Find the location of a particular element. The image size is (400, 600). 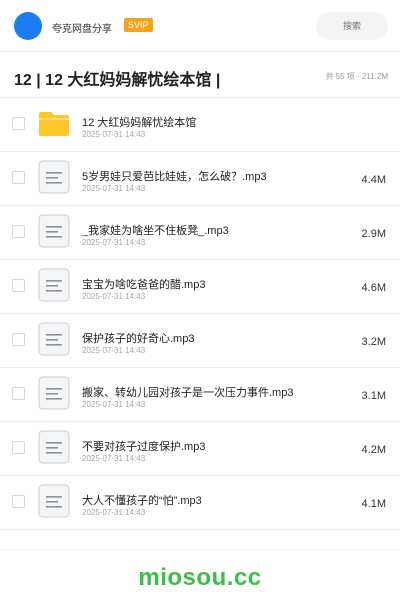

file-row: 保护孩子的好奇心.mp3 2025-07-31 14:43 3.2M is located at coordinates (200, 341).